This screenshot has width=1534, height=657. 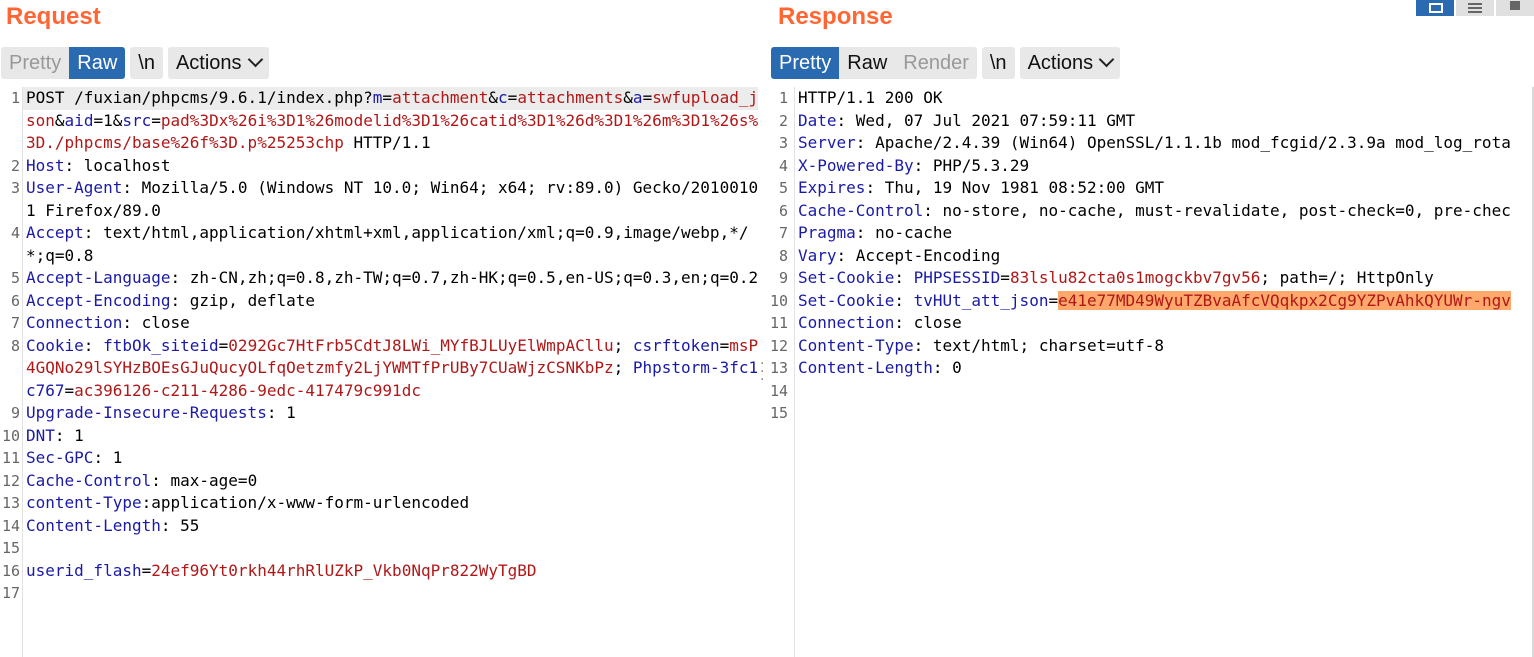 What do you see at coordinates (1151, 368) in the screenshot?
I see `response-code-line: 13 Content-Length: 0` at bounding box center [1151, 368].